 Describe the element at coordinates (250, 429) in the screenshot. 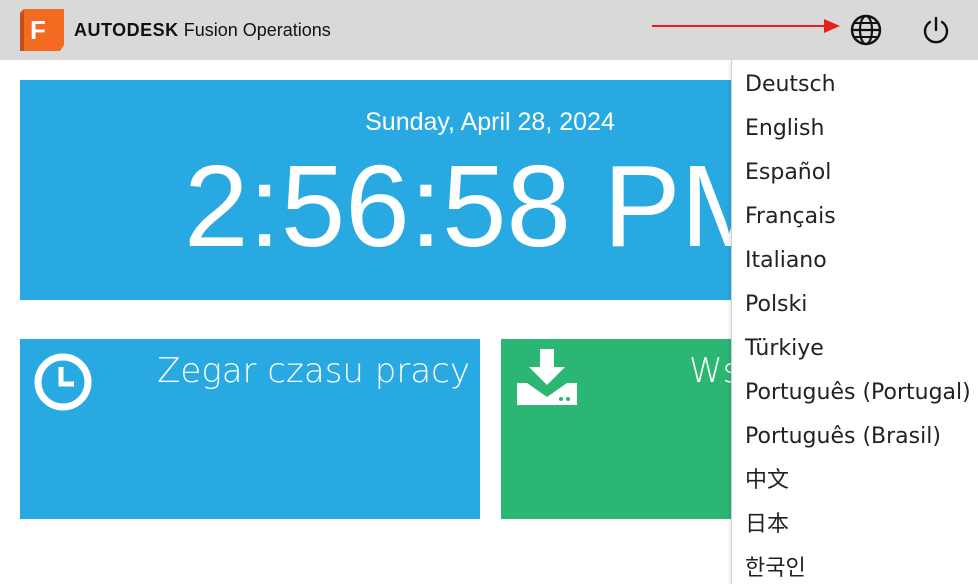

I see `tile-time-clock: Zegar czasu pracy` at that location.